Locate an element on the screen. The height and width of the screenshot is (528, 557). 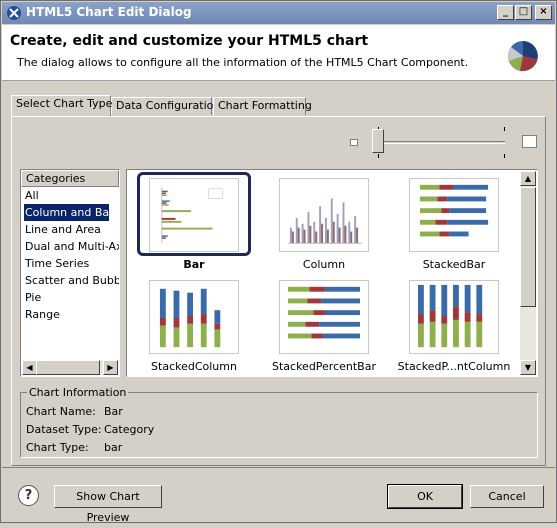
pie-chart-icon is located at coordinates (523, 56).